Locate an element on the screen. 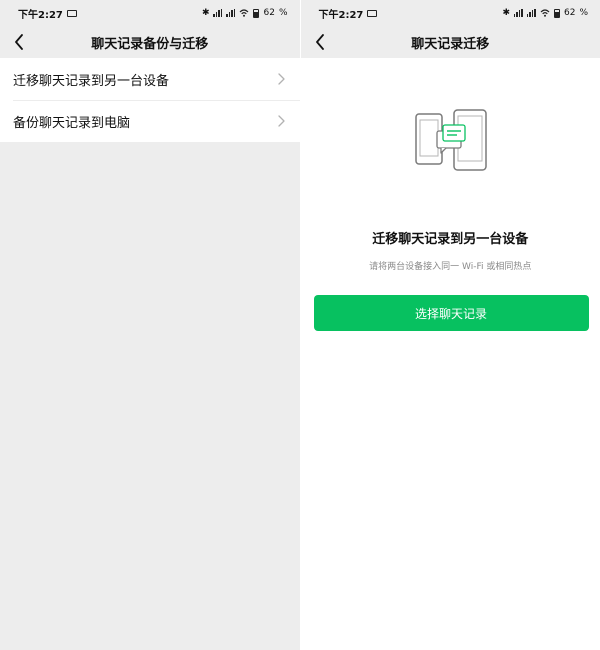  list-item-label: 迁移聊天记录到另一台设备 is located at coordinates (91, 81).